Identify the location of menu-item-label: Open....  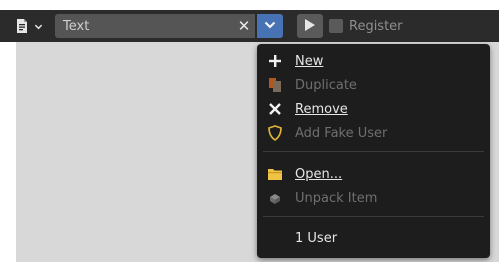
(319, 174).